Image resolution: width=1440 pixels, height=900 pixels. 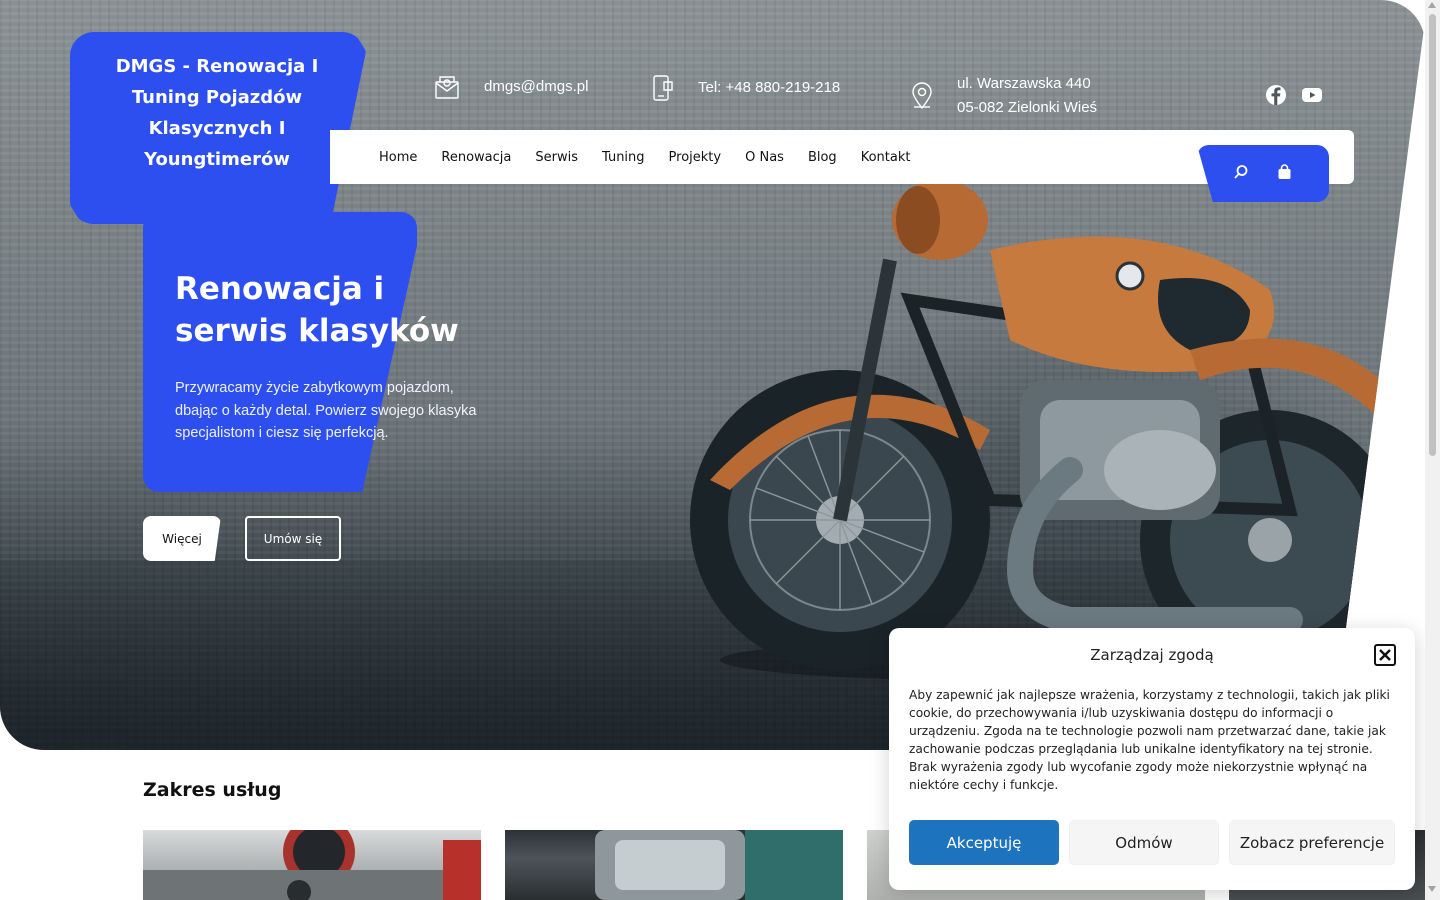 I want to click on scroll-down-arrow, so click(x=1432, y=889).